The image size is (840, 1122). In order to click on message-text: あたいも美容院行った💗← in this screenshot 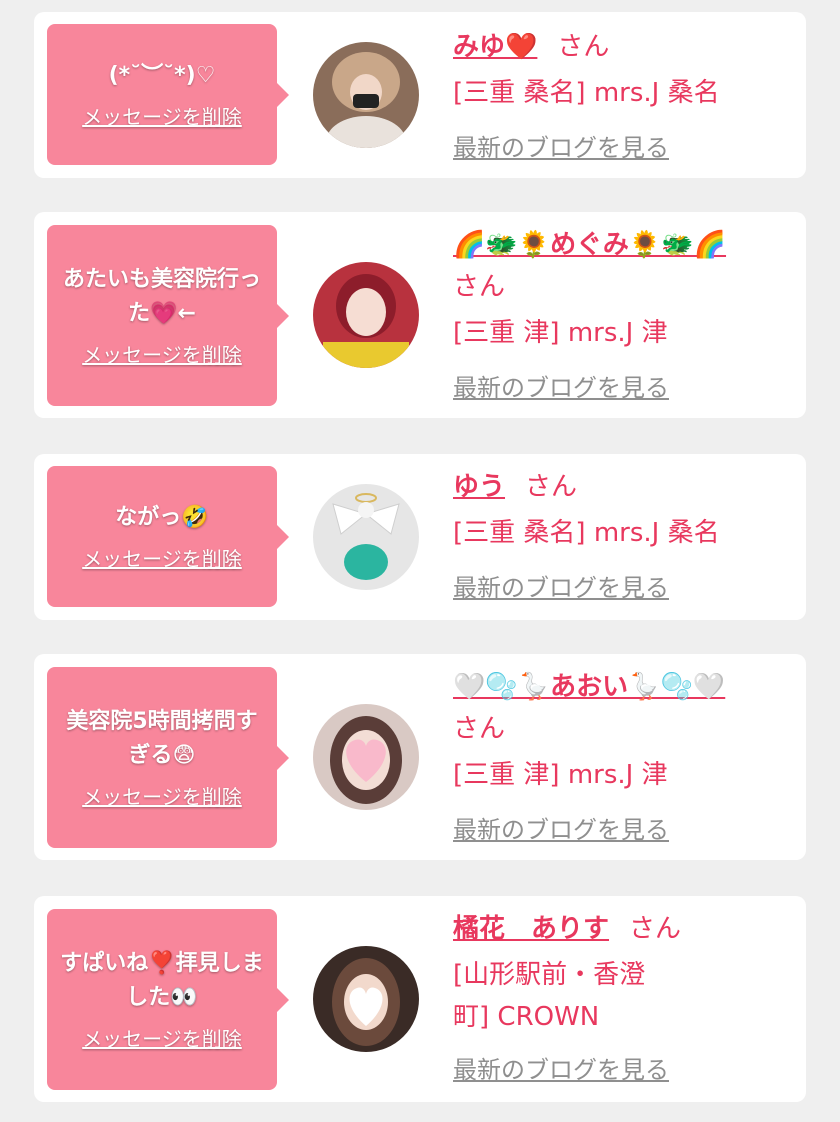, I will do `click(161, 296)`.